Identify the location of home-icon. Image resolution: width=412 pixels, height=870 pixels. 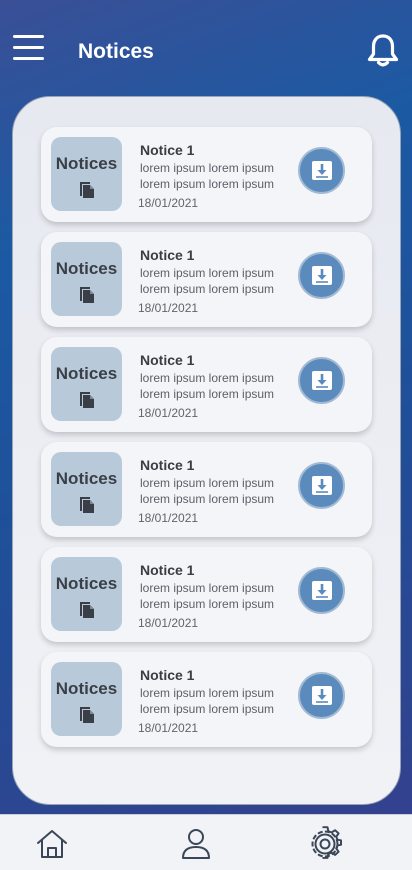
(52, 844).